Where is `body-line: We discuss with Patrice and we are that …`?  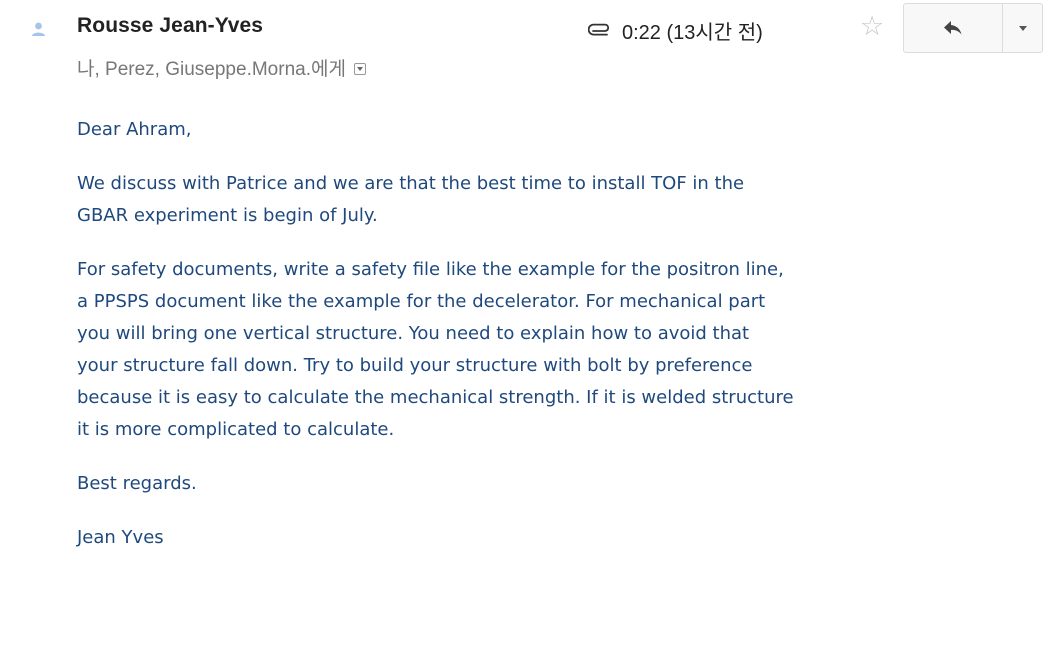 body-line: We discuss with Patrice and we are that … is located at coordinates (411, 183).